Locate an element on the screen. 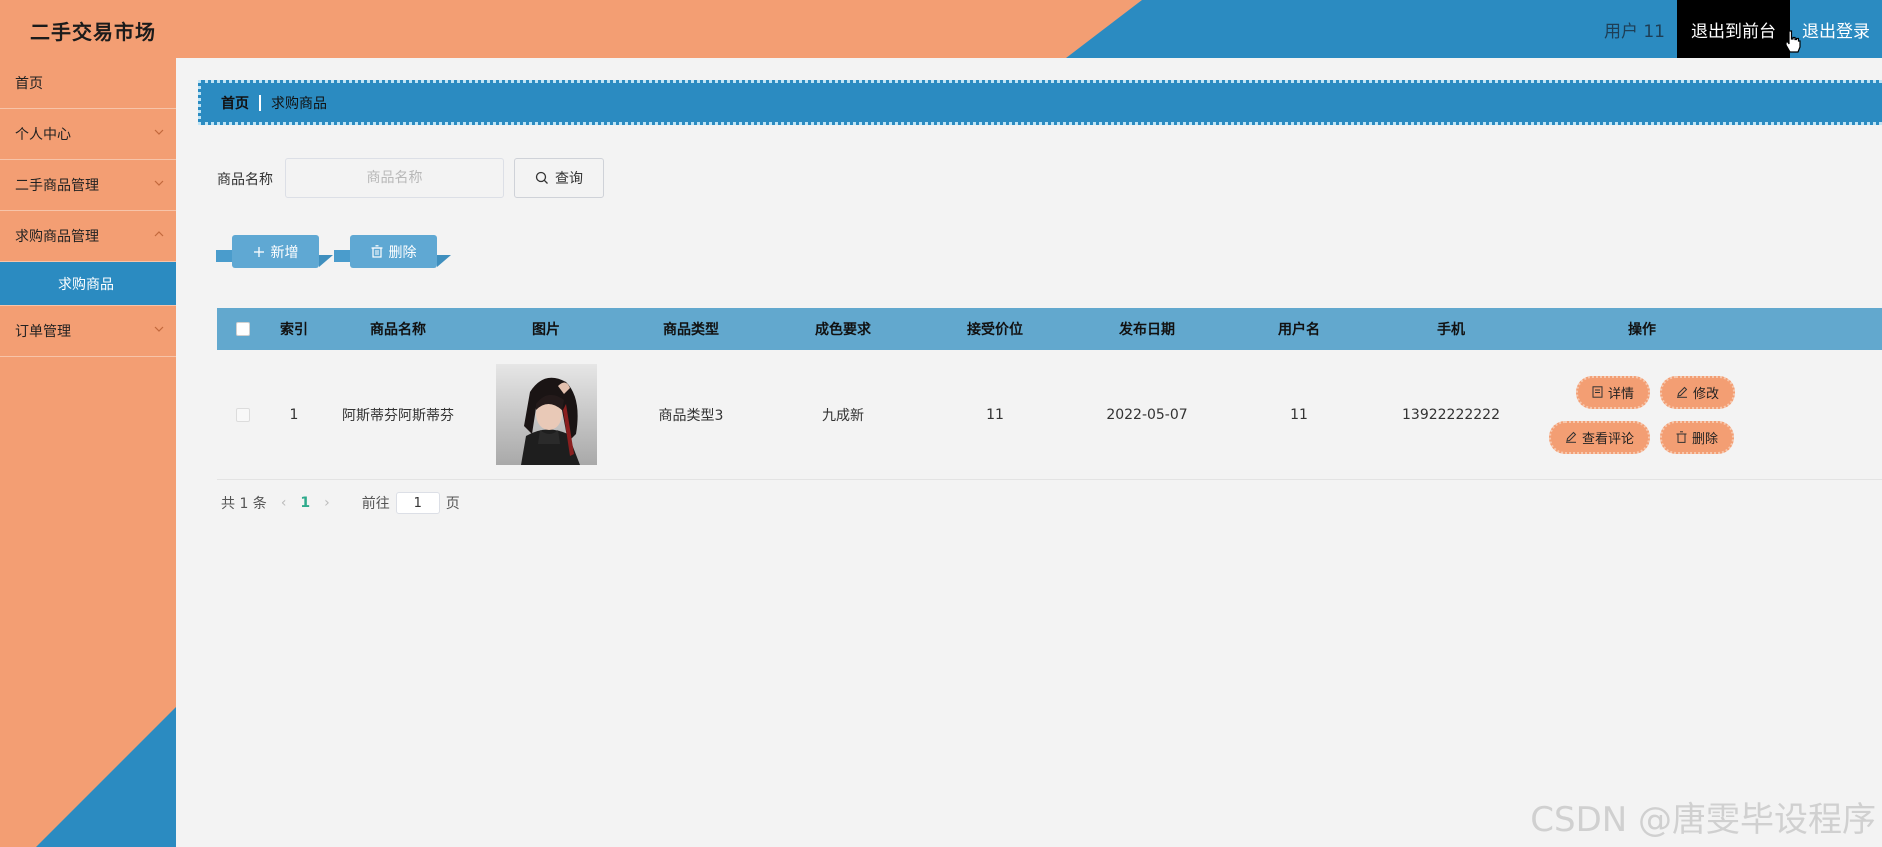 Image resolution: width=1882 pixels, height=847 pixels. search-label: 商品名称 is located at coordinates (245, 180).